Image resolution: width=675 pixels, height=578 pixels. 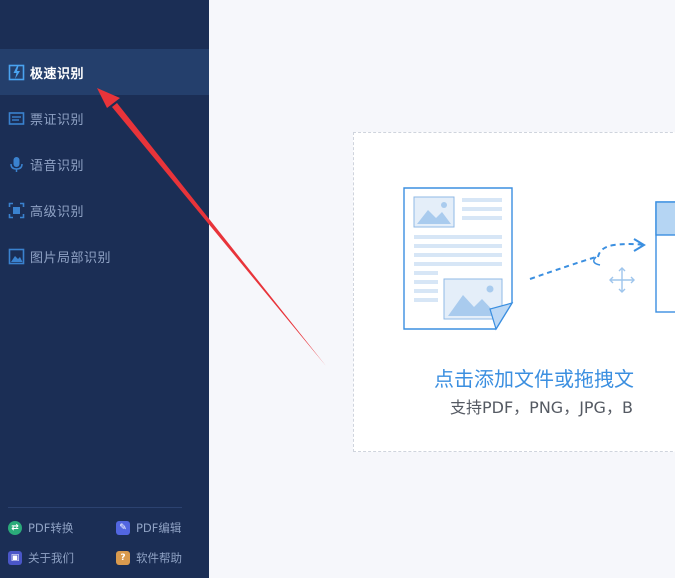 I want to click on scan-frame-icon, so click(x=16, y=210).